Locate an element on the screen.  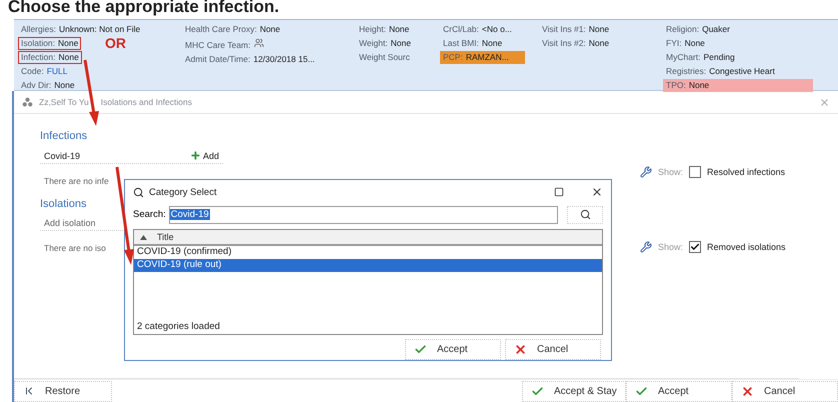
field-label: Last BMI: is located at coordinates (461, 43).